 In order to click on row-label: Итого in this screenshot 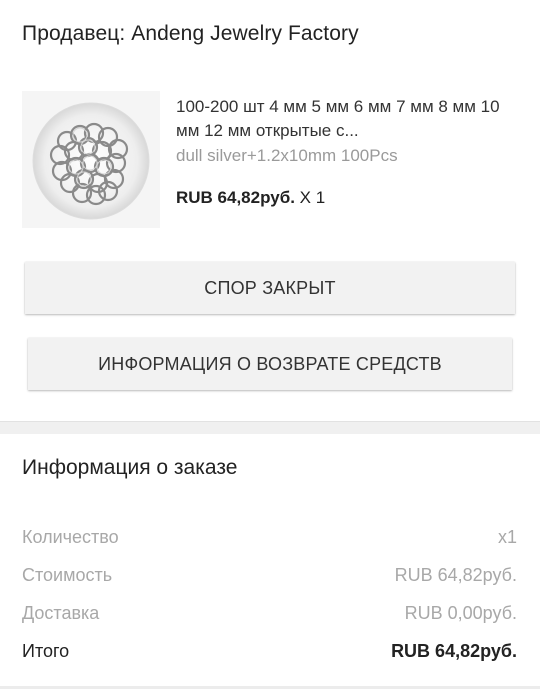, I will do `click(46, 651)`.